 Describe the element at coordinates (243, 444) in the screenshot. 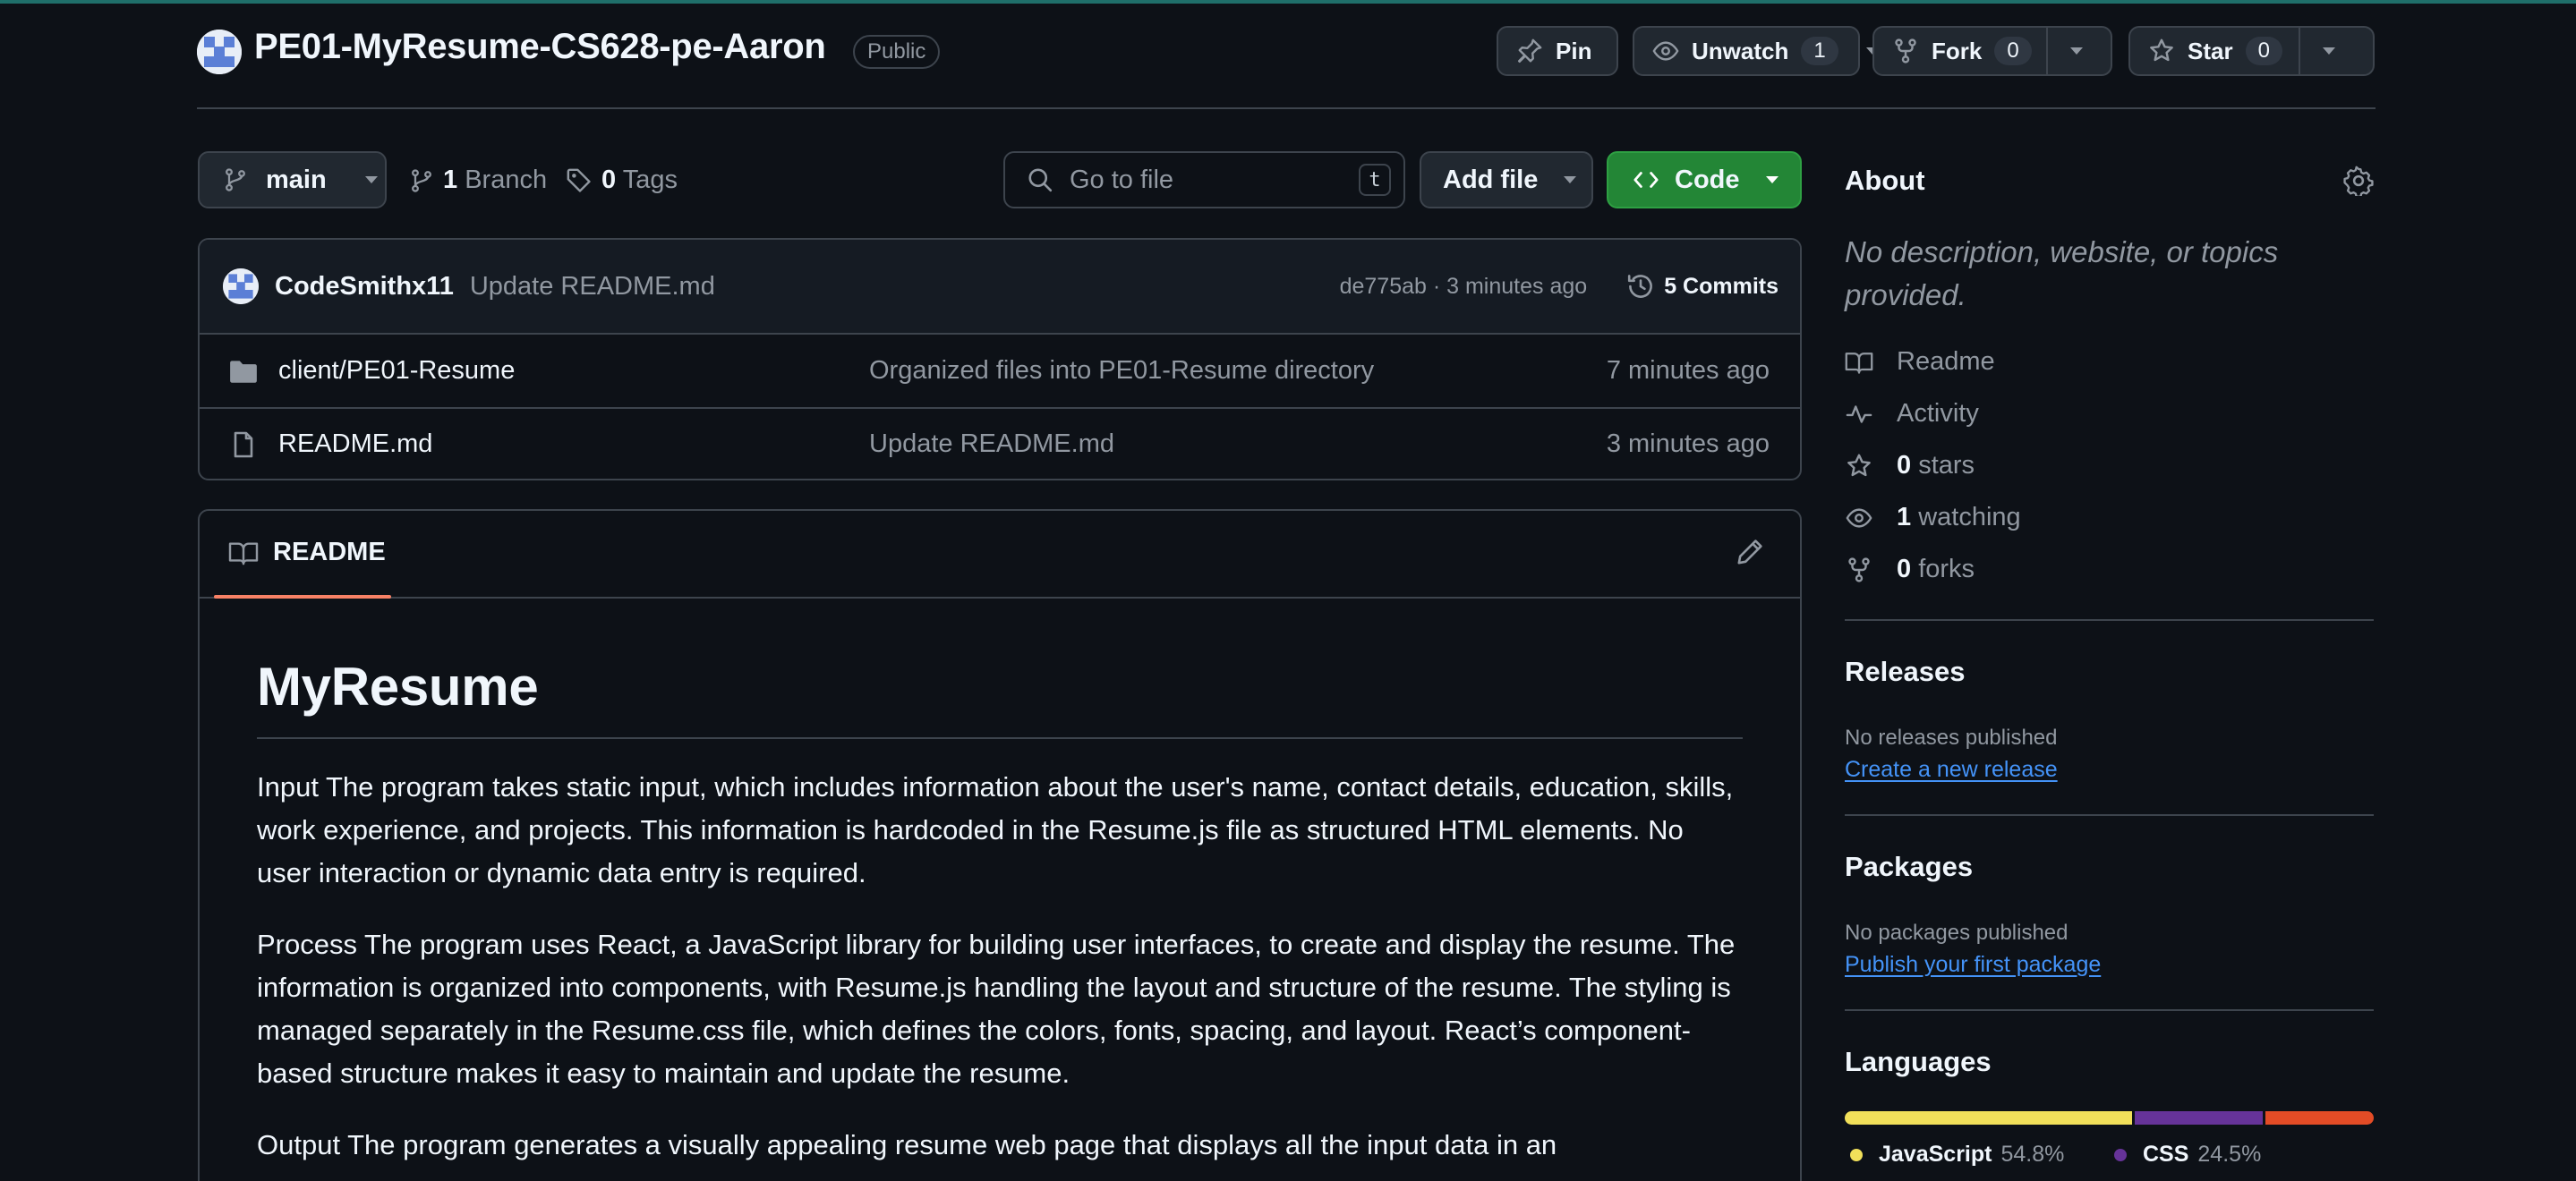

I see `file-icon` at that location.